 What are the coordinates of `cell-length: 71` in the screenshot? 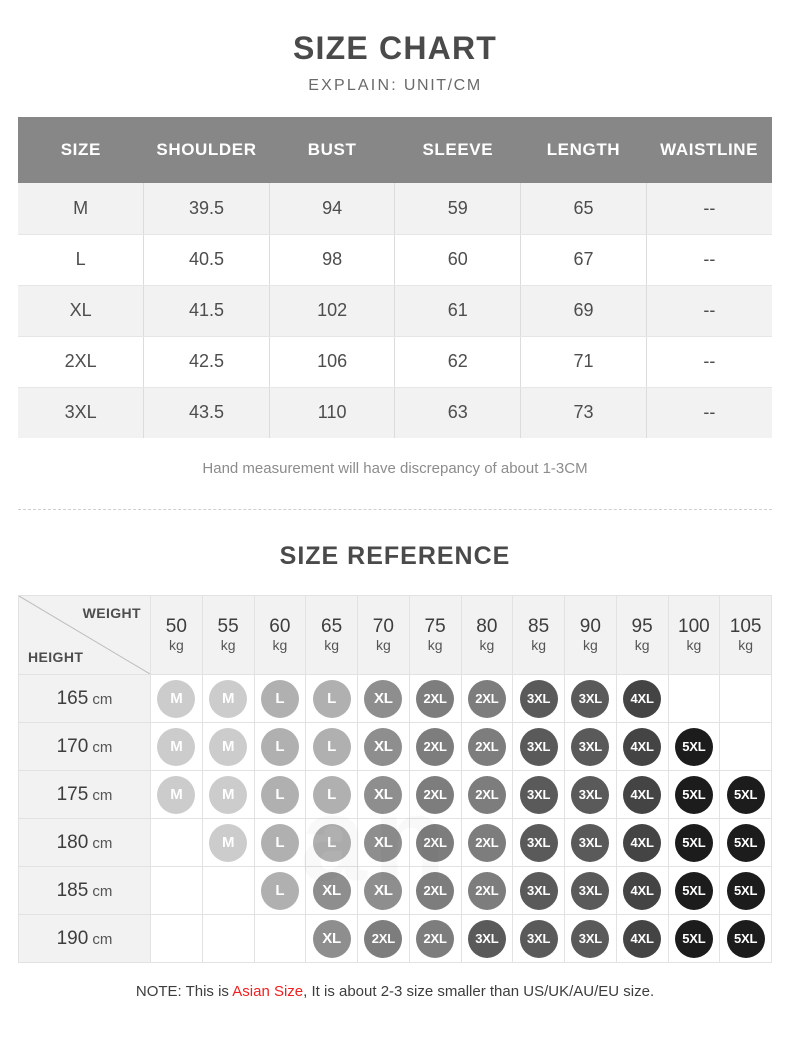 It's located at (583, 362).